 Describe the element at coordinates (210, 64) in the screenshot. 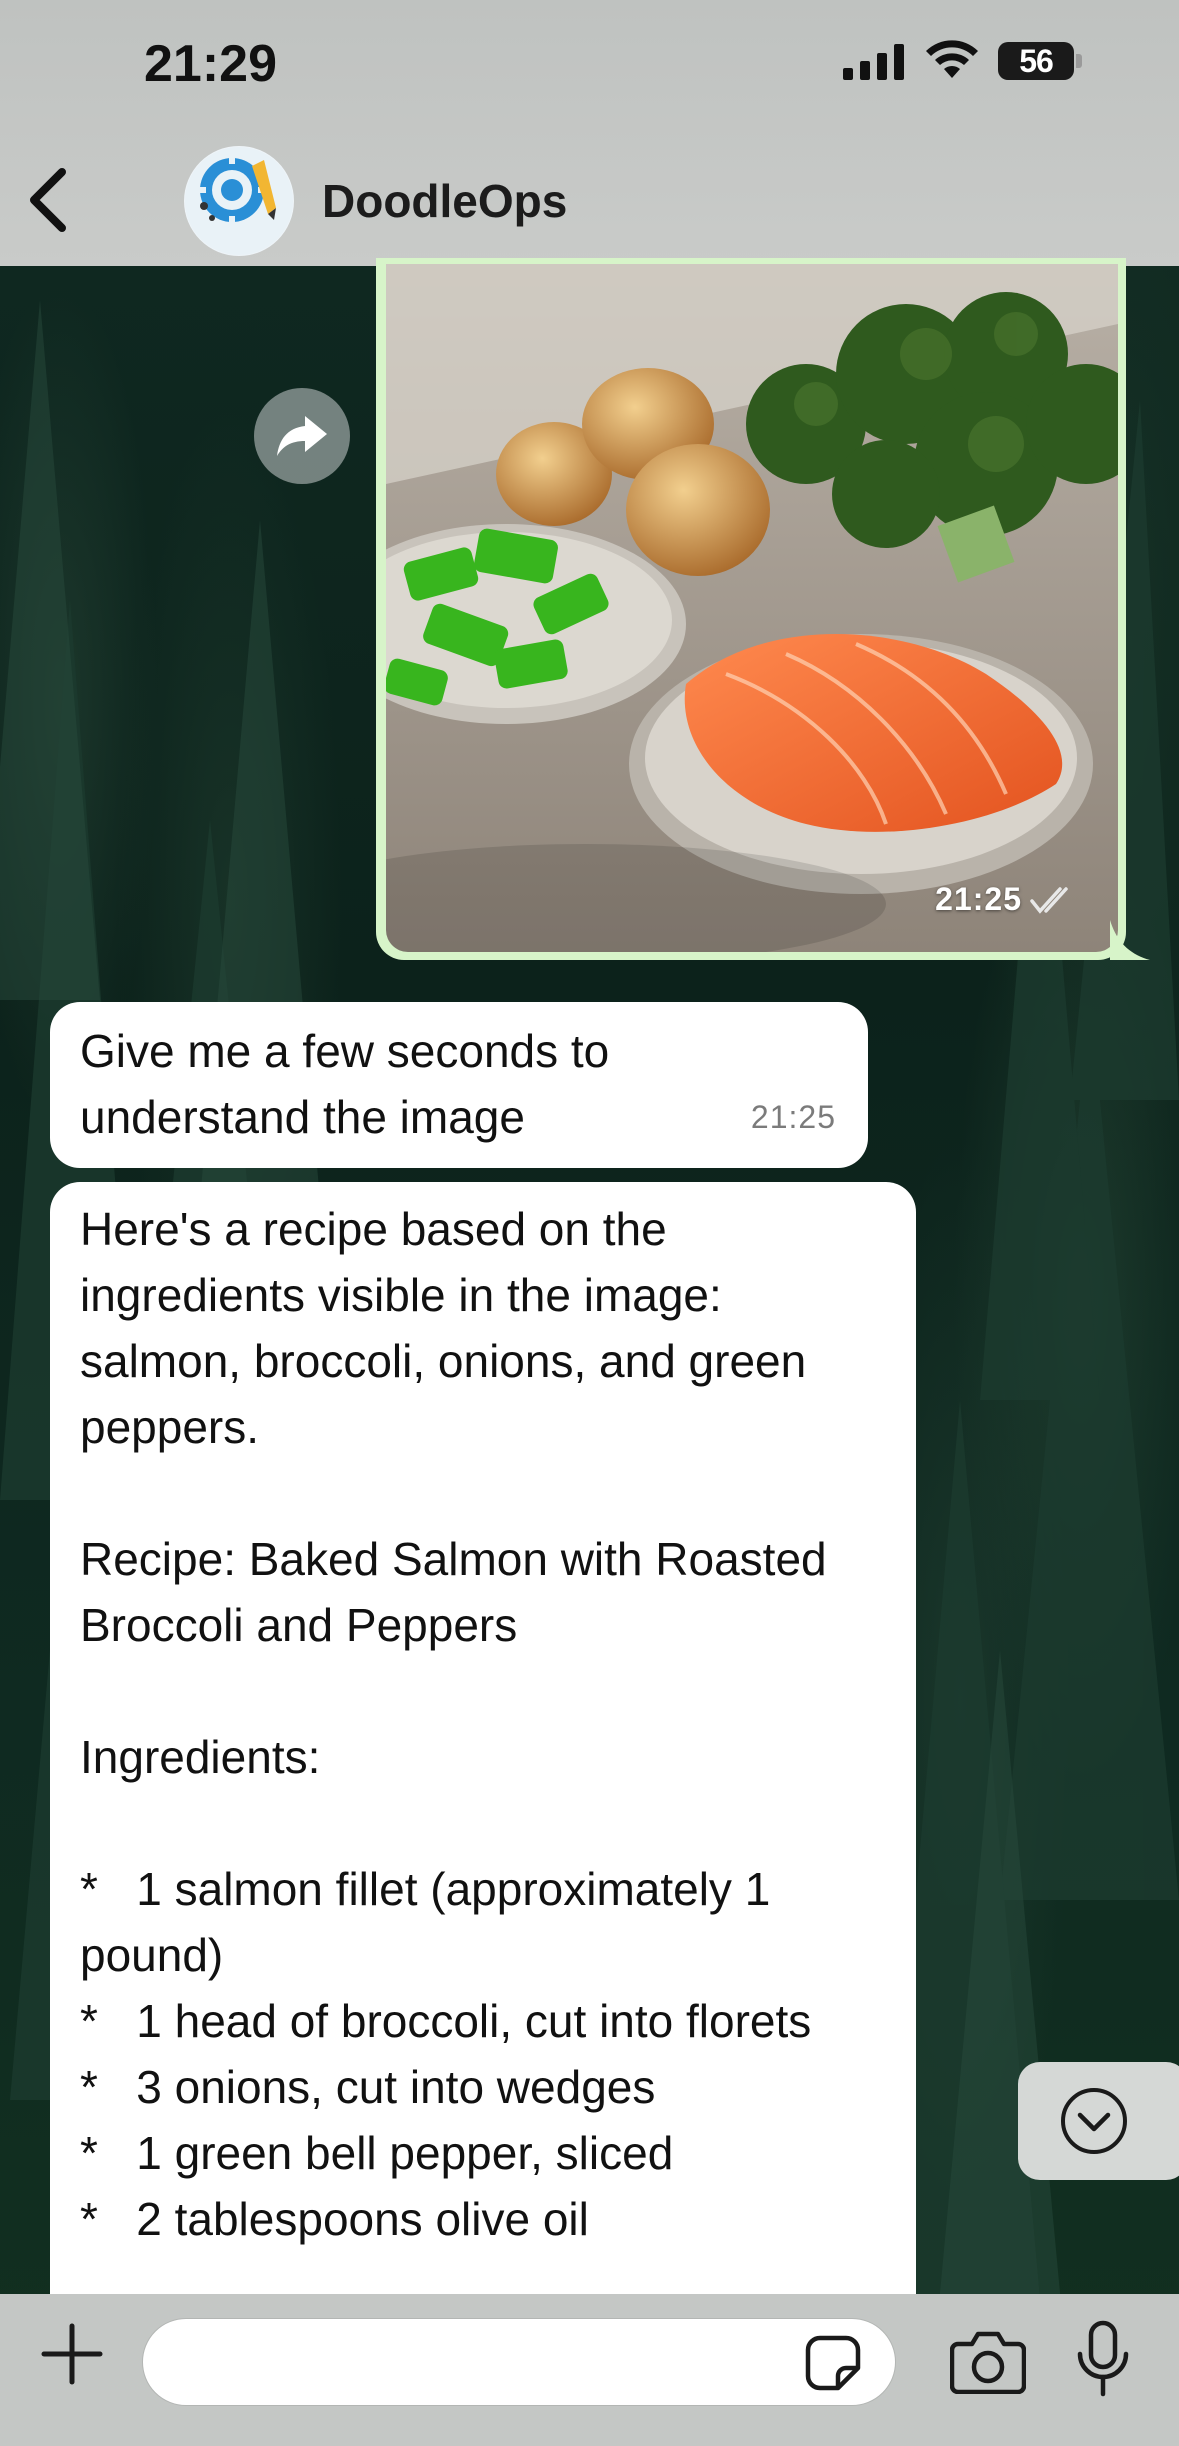

I see `status-time: 21:29` at that location.